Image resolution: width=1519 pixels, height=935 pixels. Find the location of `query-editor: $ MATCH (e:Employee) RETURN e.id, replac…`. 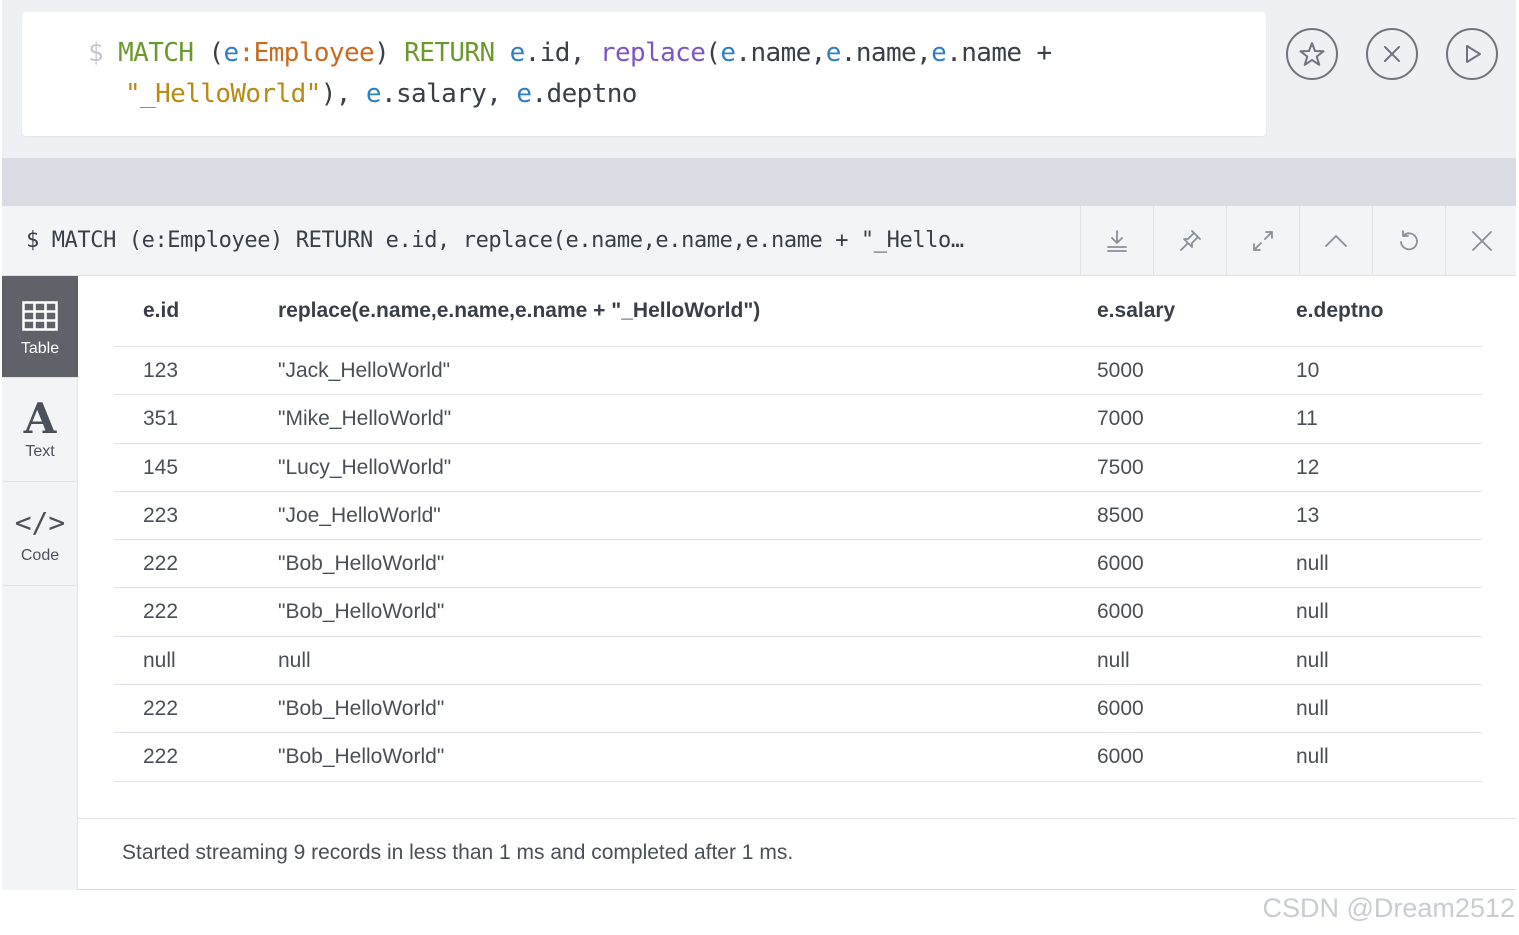

query-editor: $ MATCH (e:Employee) RETURN e.id, replac… is located at coordinates (644, 74).